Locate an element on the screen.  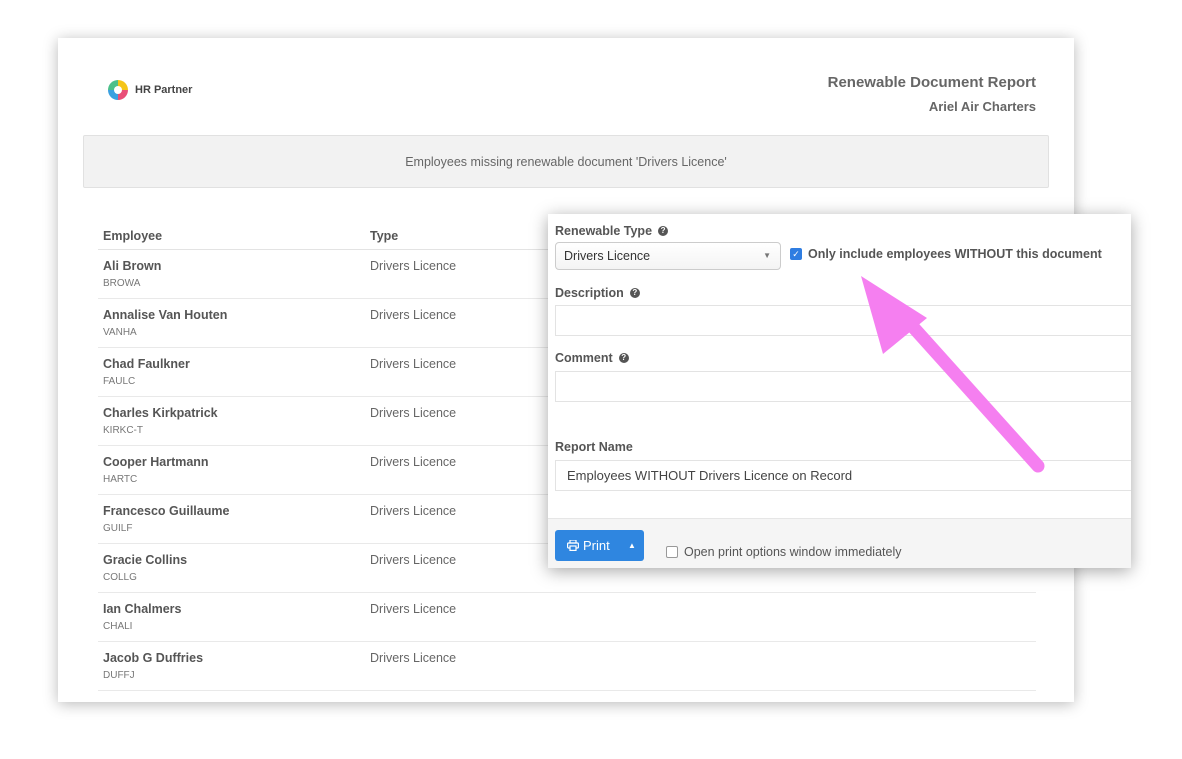
renewable-type-label: Renewable Type ? is located at coordinates (612, 231).